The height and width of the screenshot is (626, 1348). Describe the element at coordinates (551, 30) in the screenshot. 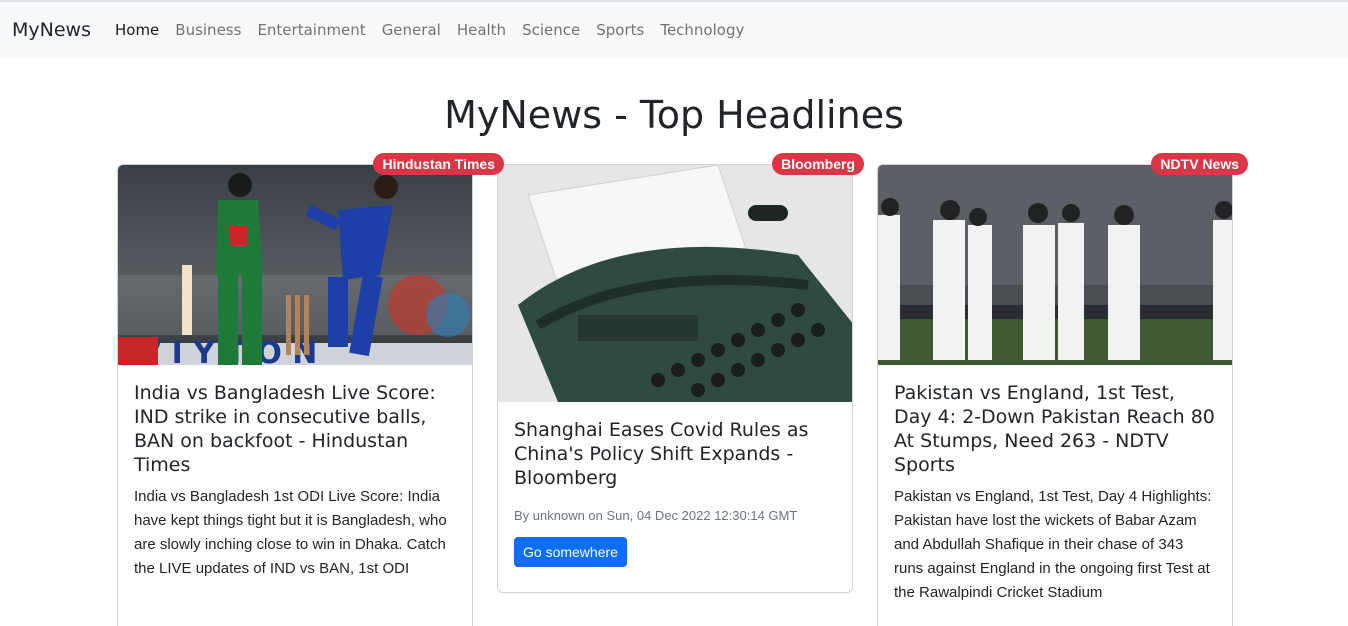

I see `nav-link-science: Science` at that location.